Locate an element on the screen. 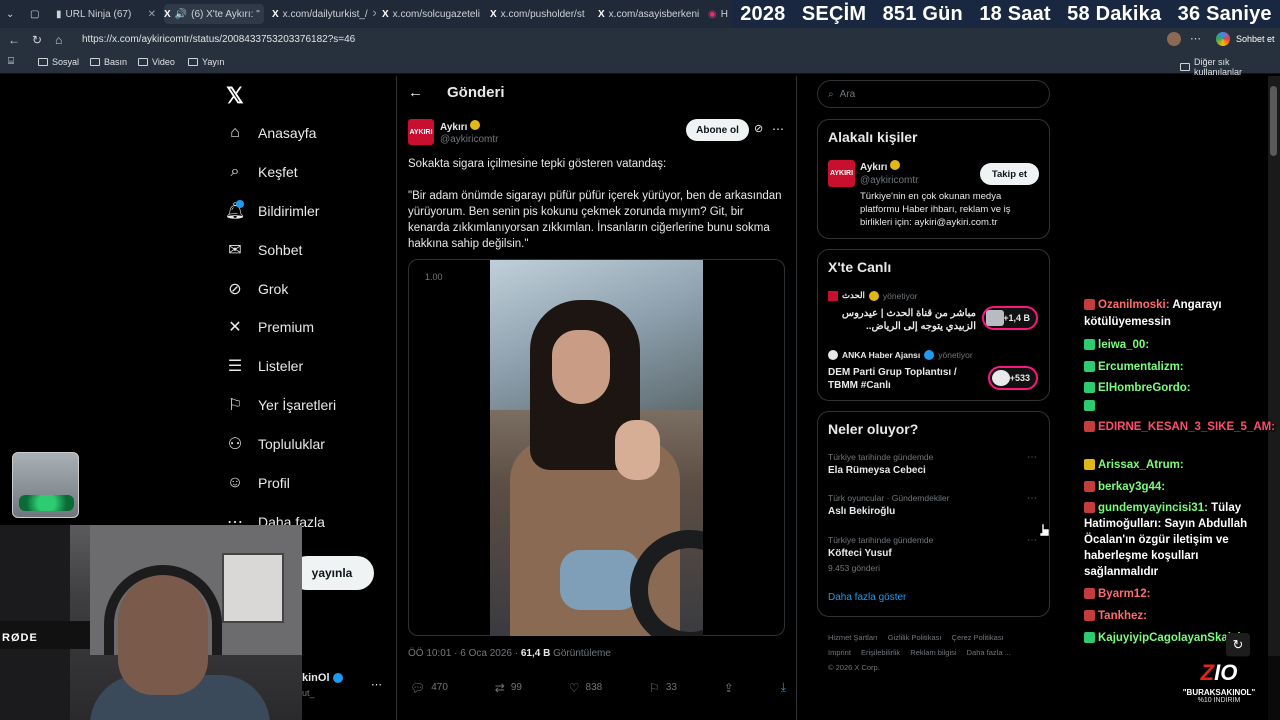 The image size is (1280, 720). footer-link: Gizlilik Politikası is located at coordinates (915, 637).